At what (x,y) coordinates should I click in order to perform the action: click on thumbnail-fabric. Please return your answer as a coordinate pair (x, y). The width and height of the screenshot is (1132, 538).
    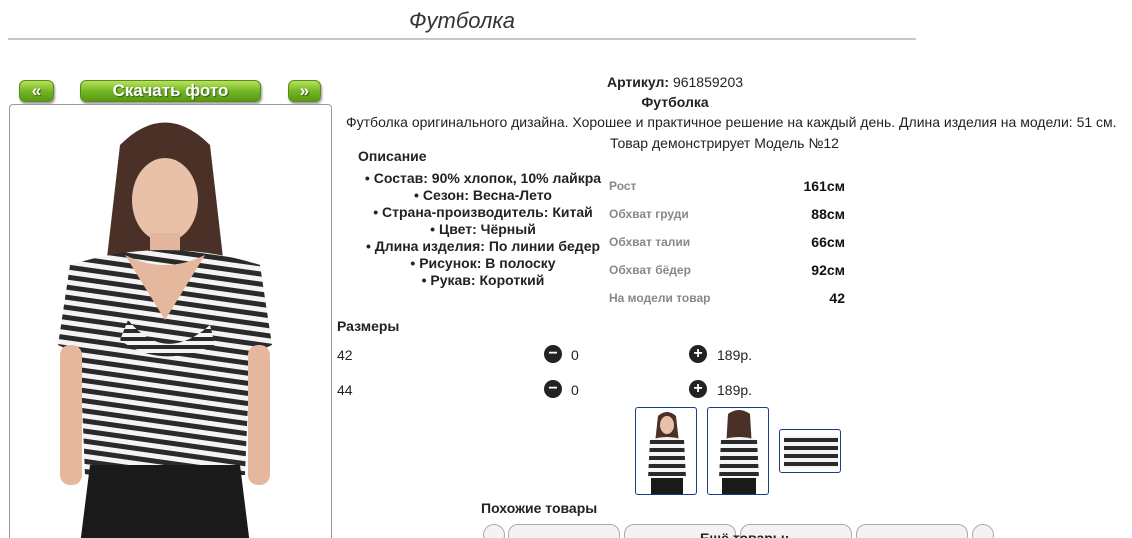
    Looking at the image, I should click on (810, 451).